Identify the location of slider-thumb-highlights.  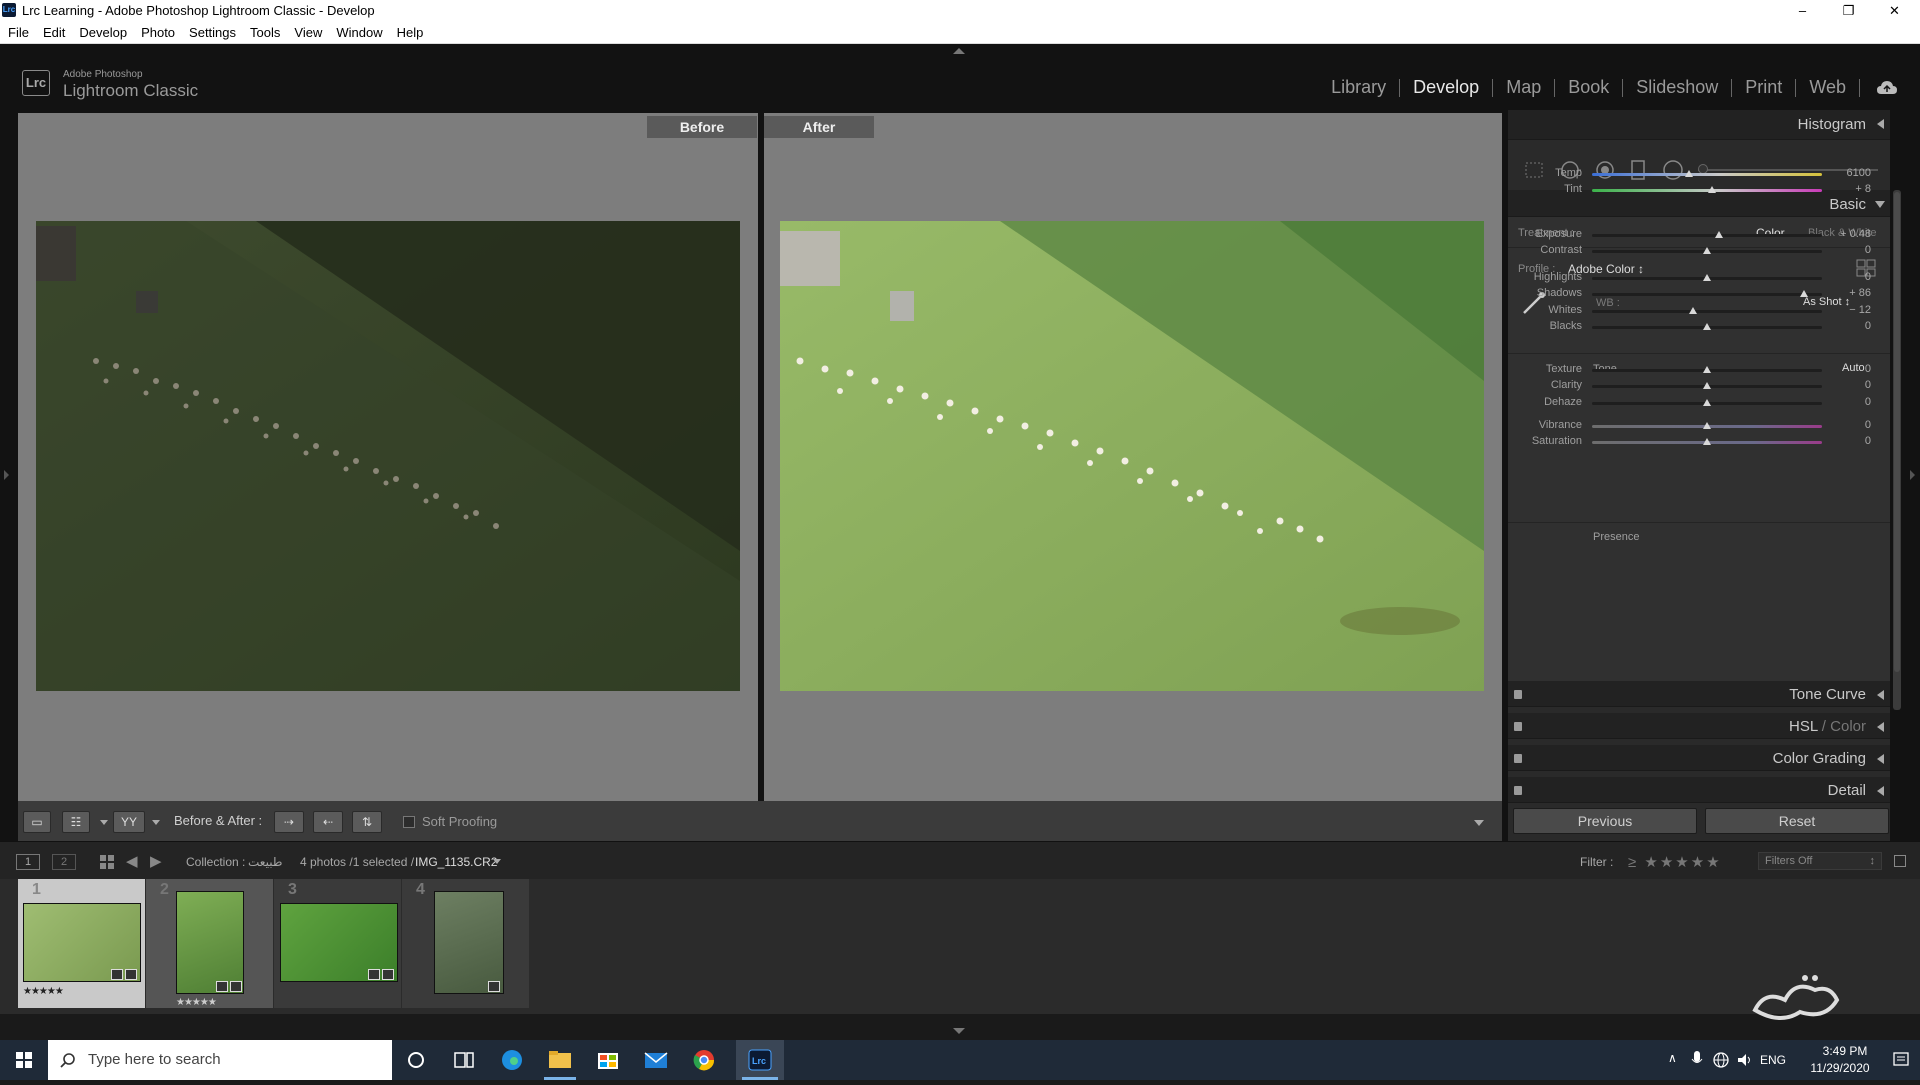
(1707, 277).